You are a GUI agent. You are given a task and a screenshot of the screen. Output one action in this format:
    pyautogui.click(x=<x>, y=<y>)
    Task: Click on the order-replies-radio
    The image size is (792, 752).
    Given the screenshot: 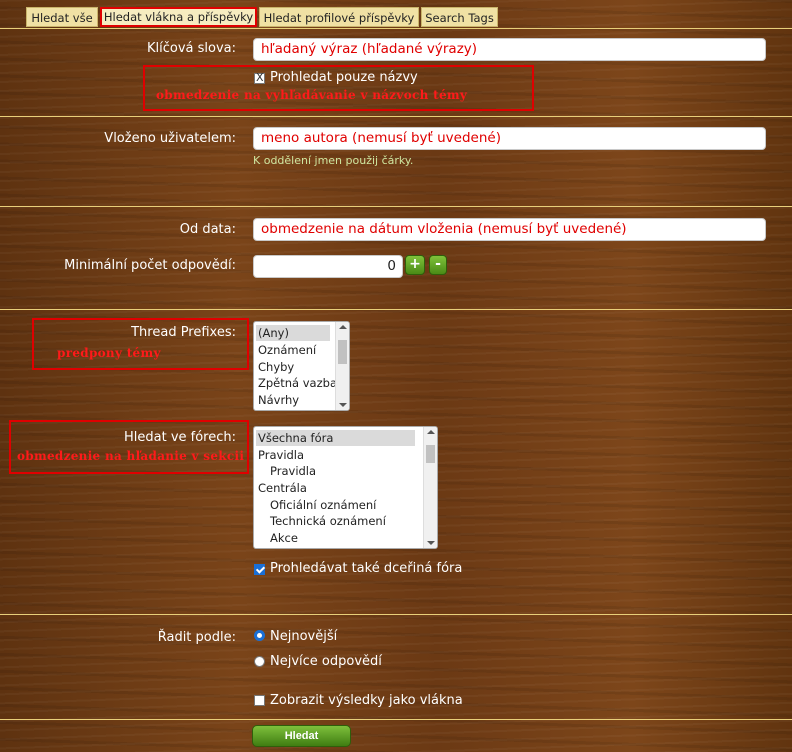 What is the action you would take?
    pyautogui.click(x=259, y=661)
    